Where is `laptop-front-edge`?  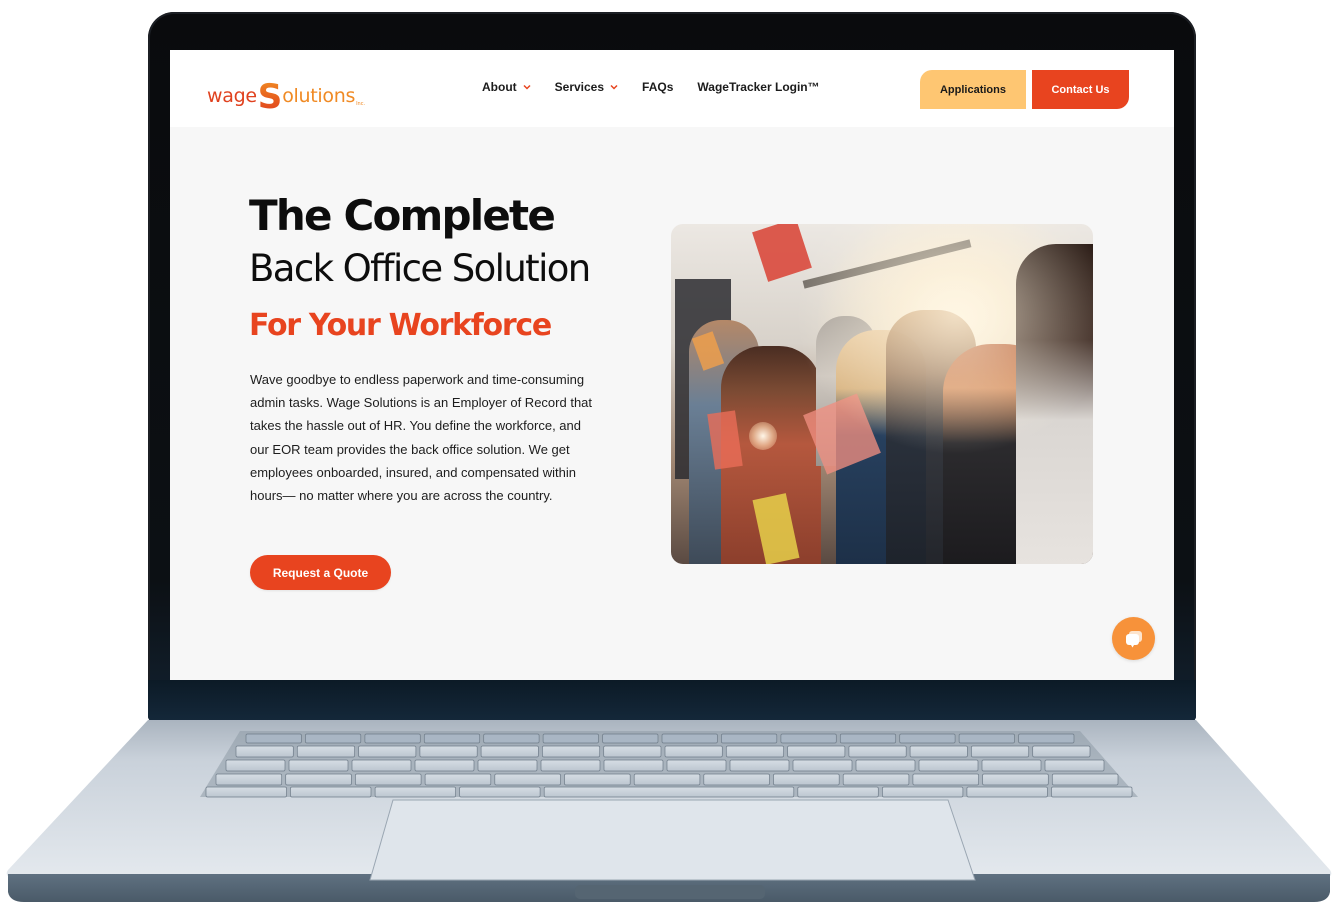 laptop-front-edge is located at coordinates (669, 888).